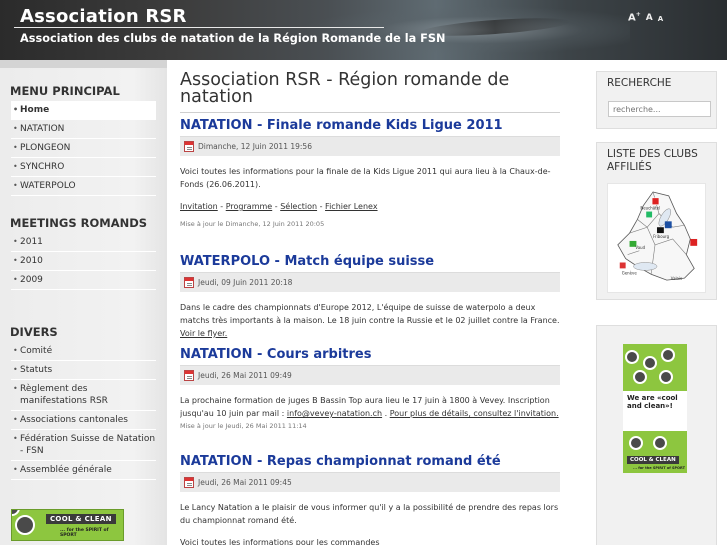  I want to click on meetings-romands: MEETINGS ROMANDS • 2011 • 2010 • 2009, so click(83, 253).